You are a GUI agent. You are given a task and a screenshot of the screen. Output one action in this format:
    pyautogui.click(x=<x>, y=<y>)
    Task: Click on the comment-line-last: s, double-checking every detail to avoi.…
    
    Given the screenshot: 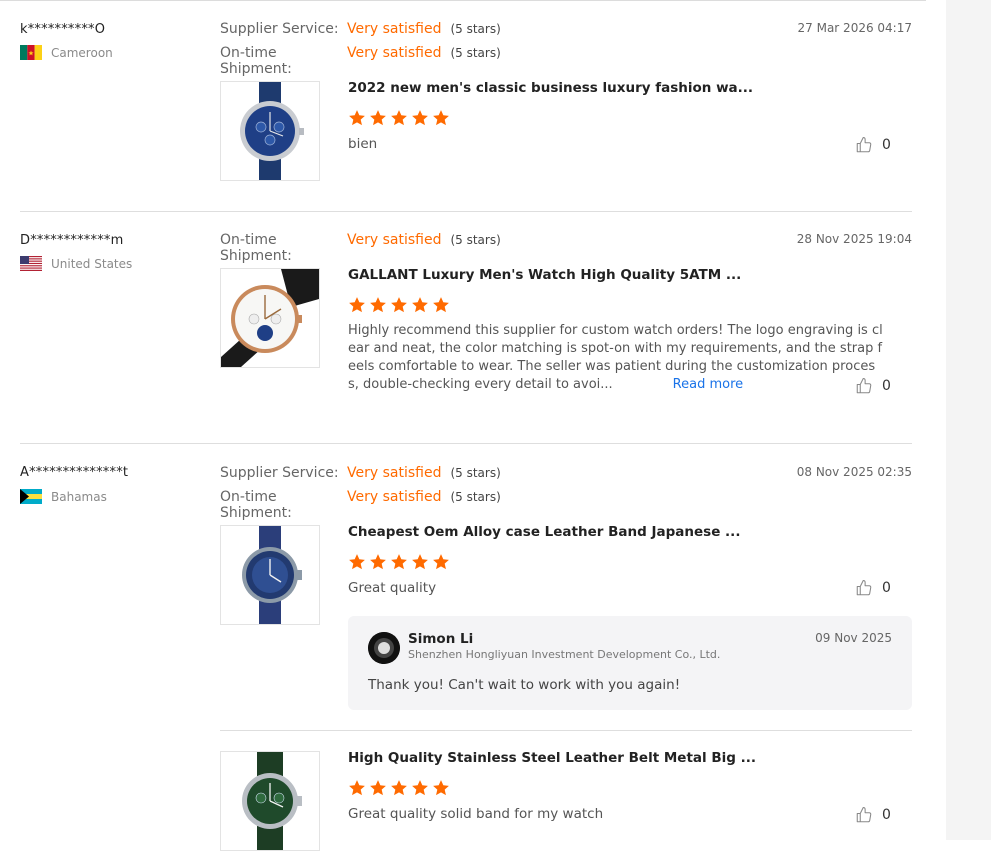 What is the action you would take?
    pyautogui.click(x=608, y=385)
    